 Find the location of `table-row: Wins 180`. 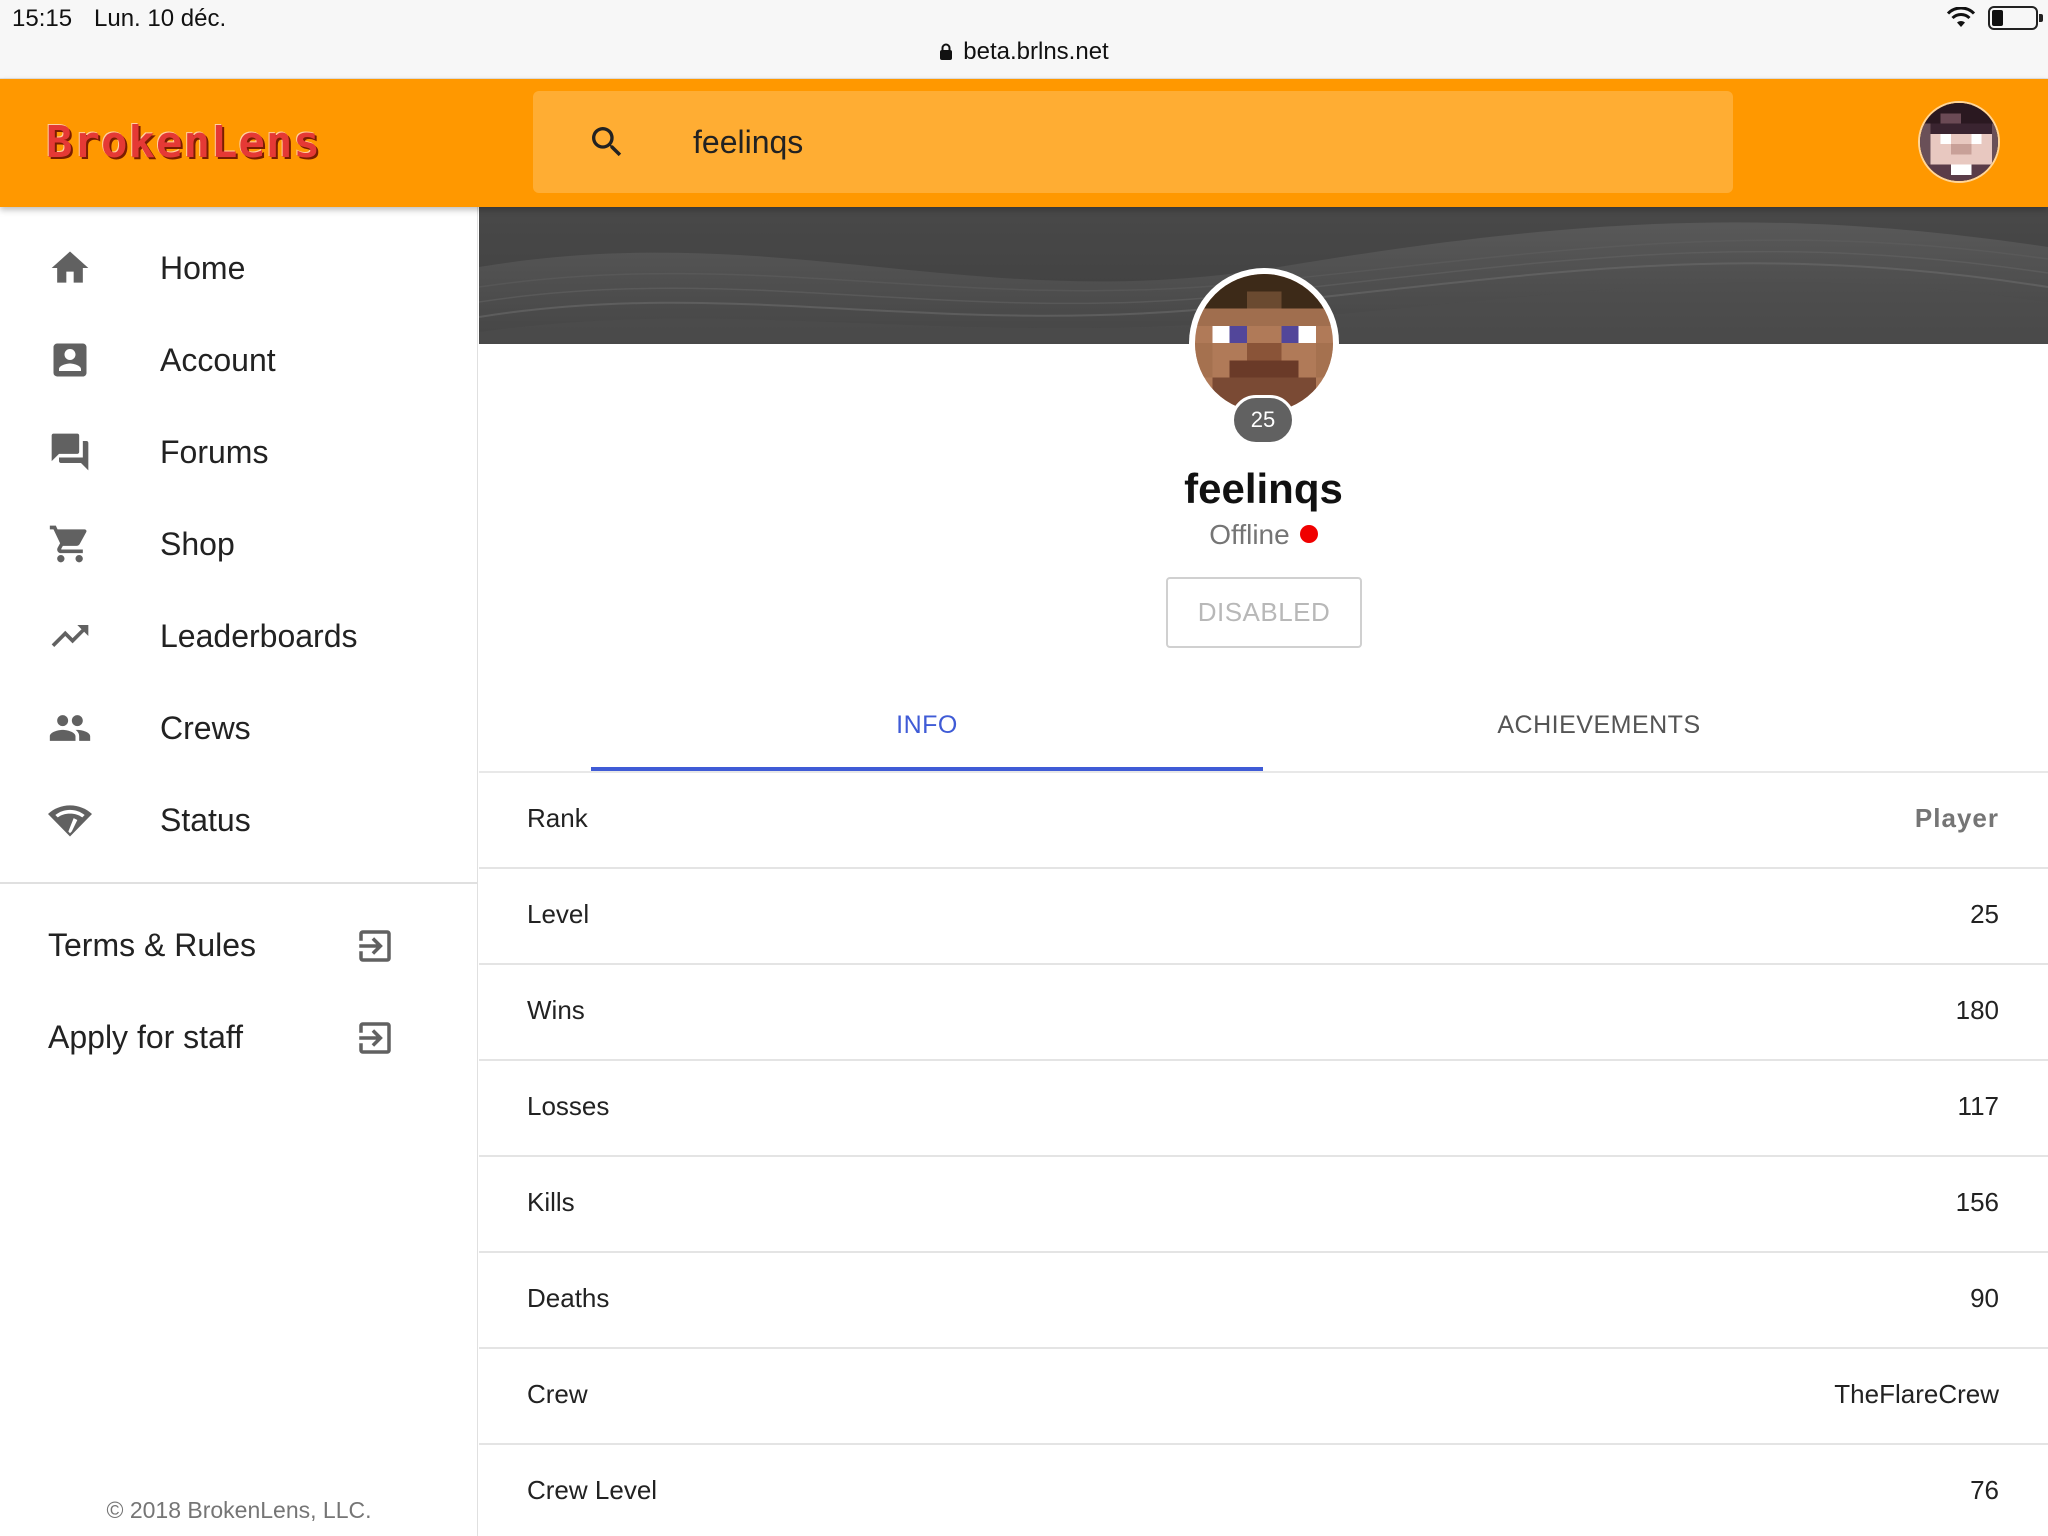

table-row: Wins 180 is located at coordinates (1263, 1013).